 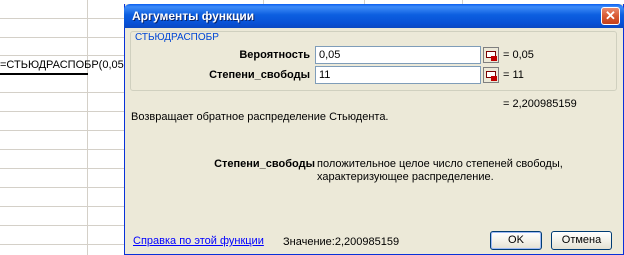 What do you see at coordinates (398, 55) in the screenshot?
I see `probability-input: 0,05` at bounding box center [398, 55].